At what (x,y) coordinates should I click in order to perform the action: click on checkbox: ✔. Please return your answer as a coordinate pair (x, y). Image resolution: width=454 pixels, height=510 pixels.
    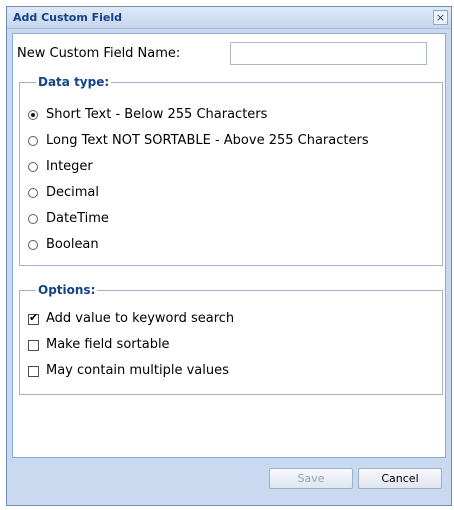
    Looking at the image, I should click on (33, 318).